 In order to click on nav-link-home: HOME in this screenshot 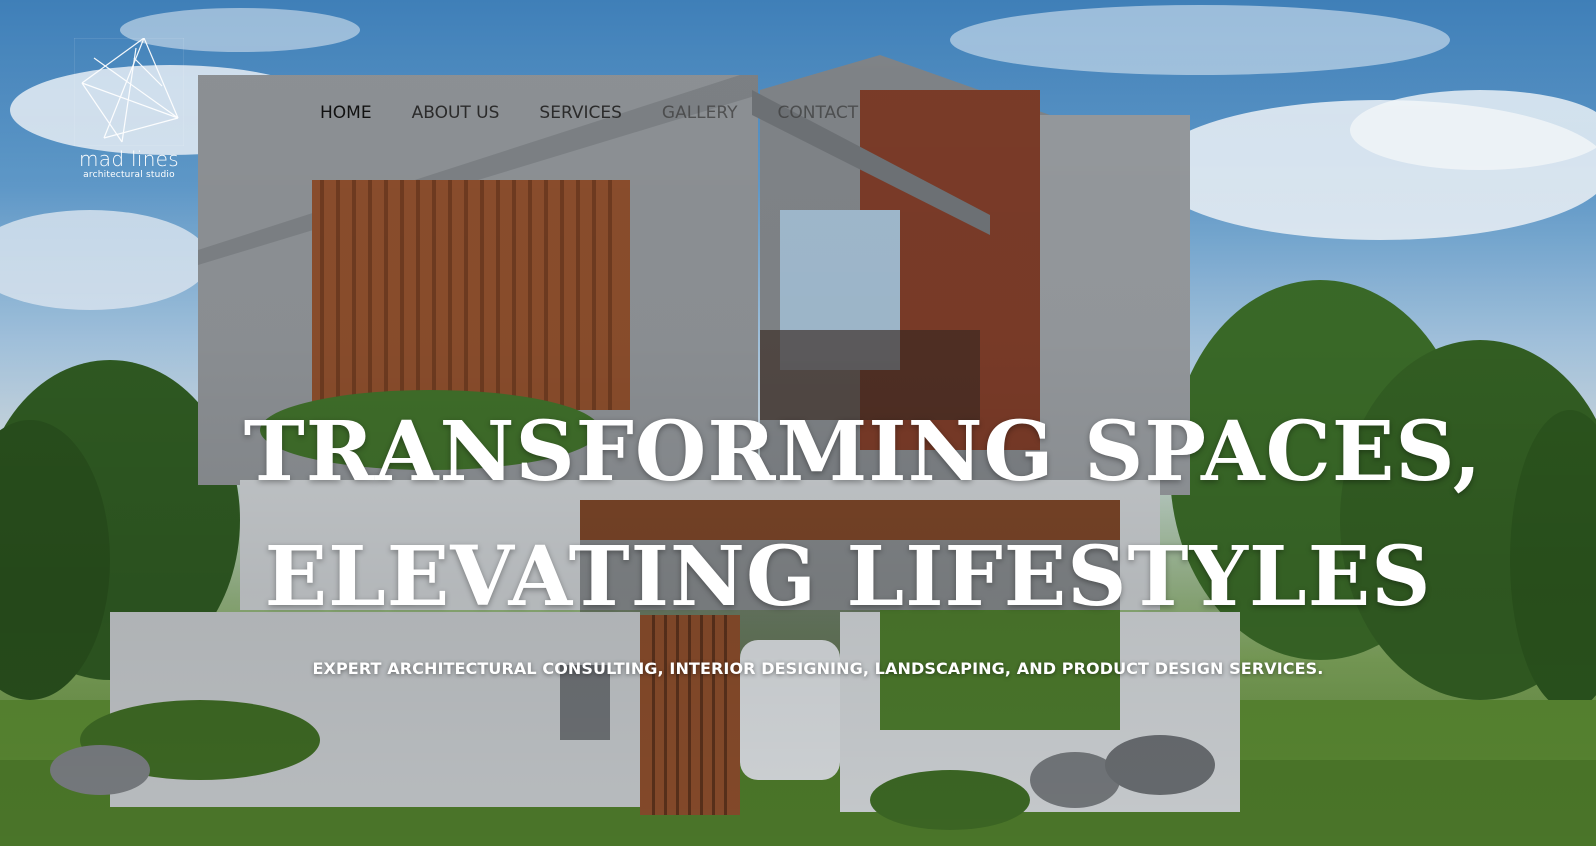, I will do `click(346, 113)`.